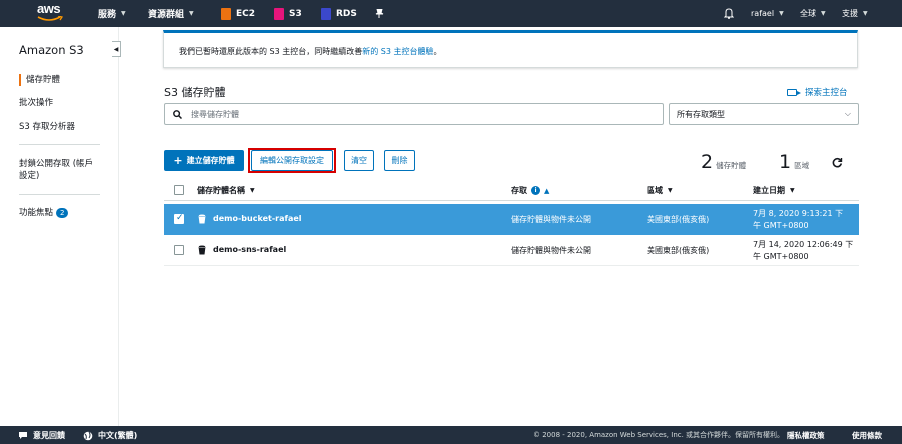 This screenshot has width=902, height=444. What do you see at coordinates (62, 213) in the screenshot?
I see `spotlight-count-badge: 2` at bounding box center [62, 213].